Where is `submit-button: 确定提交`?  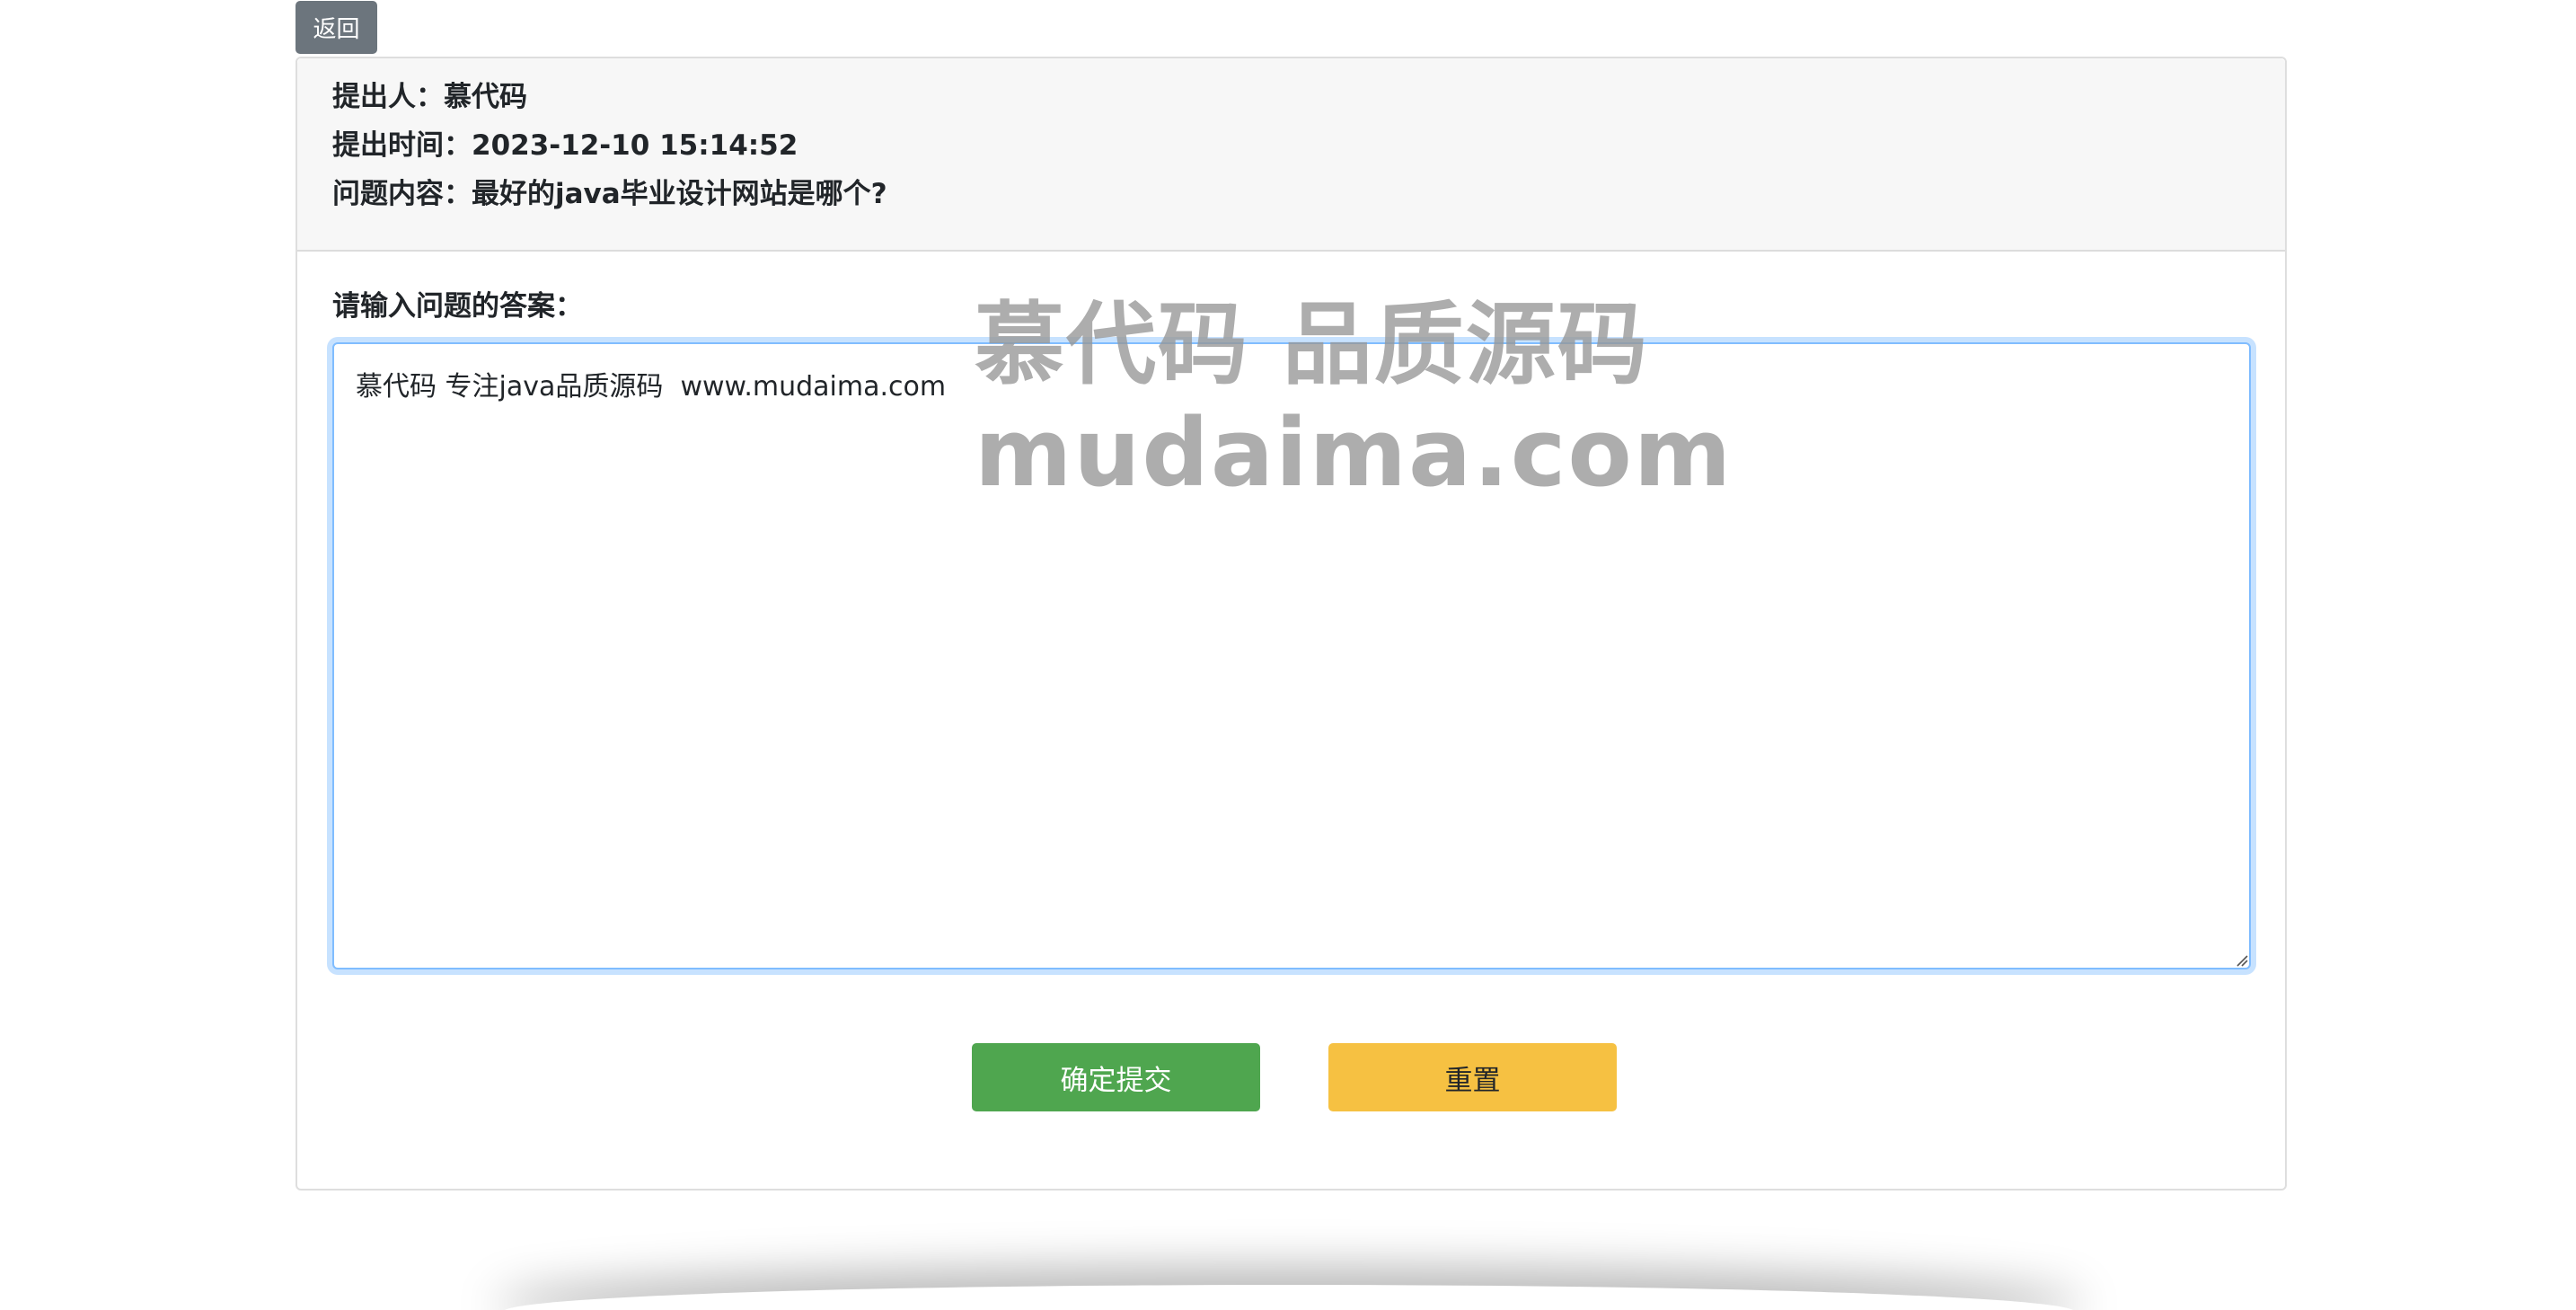 submit-button: 确定提交 is located at coordinates (1116, 1077).